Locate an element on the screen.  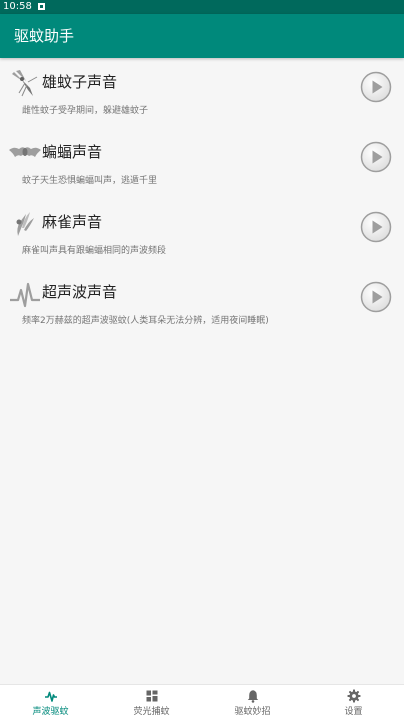
sound-description: 麻雀叫声具有跟蝙蝠相同的声波频段 is located at coordinates (94, 251).